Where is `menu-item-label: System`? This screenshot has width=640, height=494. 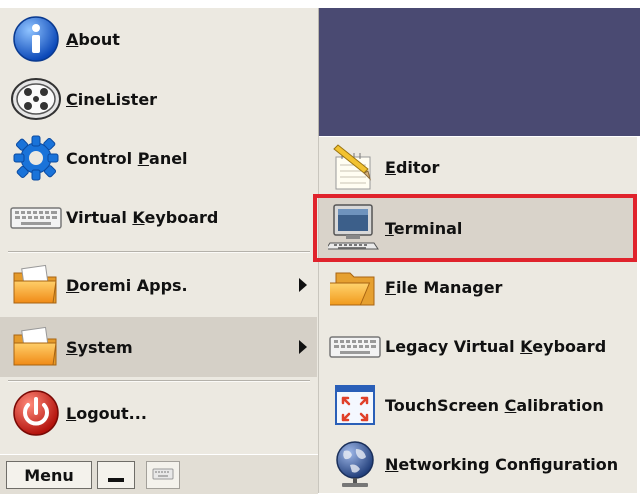
menu-item-label: System is located at coordinates (99, 347).